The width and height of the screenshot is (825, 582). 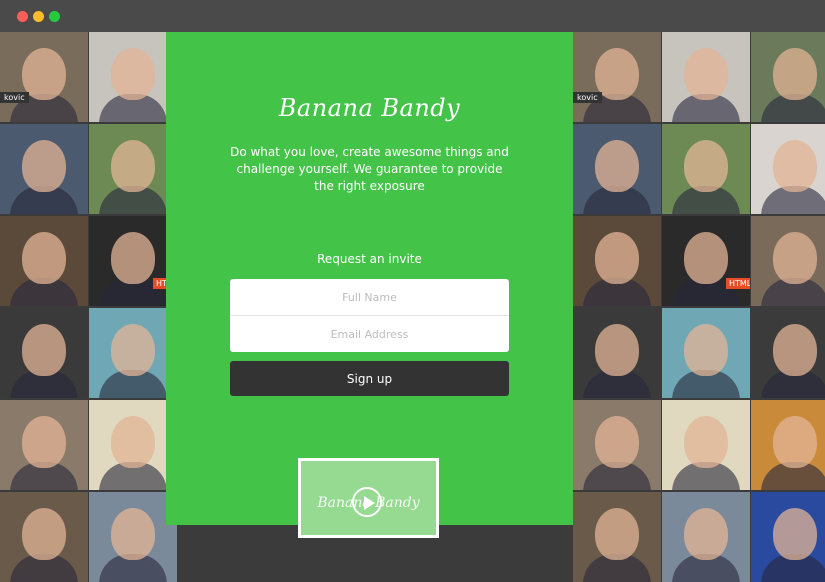 I want to click on html5-badge: HTML5, so click(x=738, y=283).